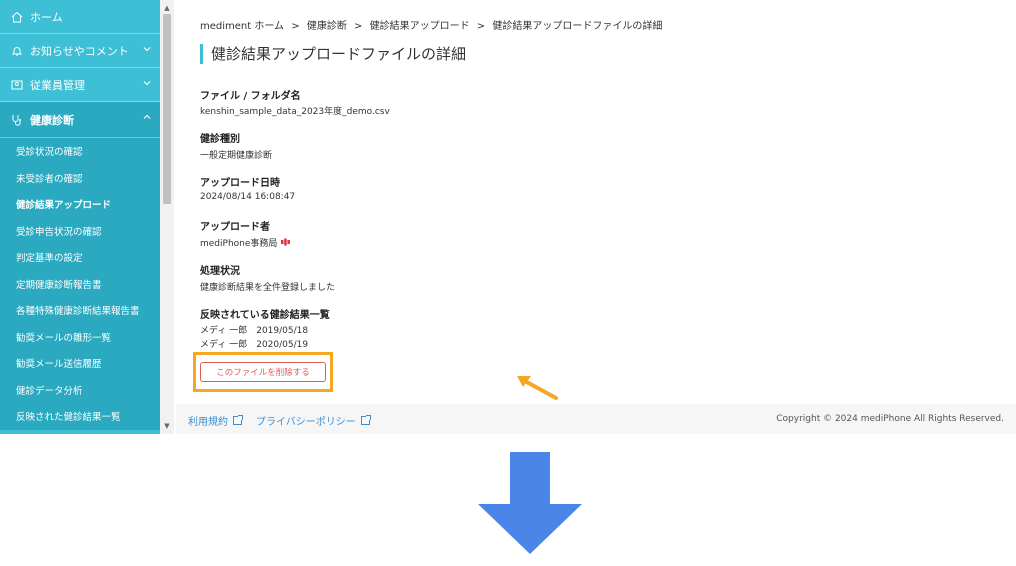  I want to click on scroll-up-arrow-icon: ▲, so click(167, 8).